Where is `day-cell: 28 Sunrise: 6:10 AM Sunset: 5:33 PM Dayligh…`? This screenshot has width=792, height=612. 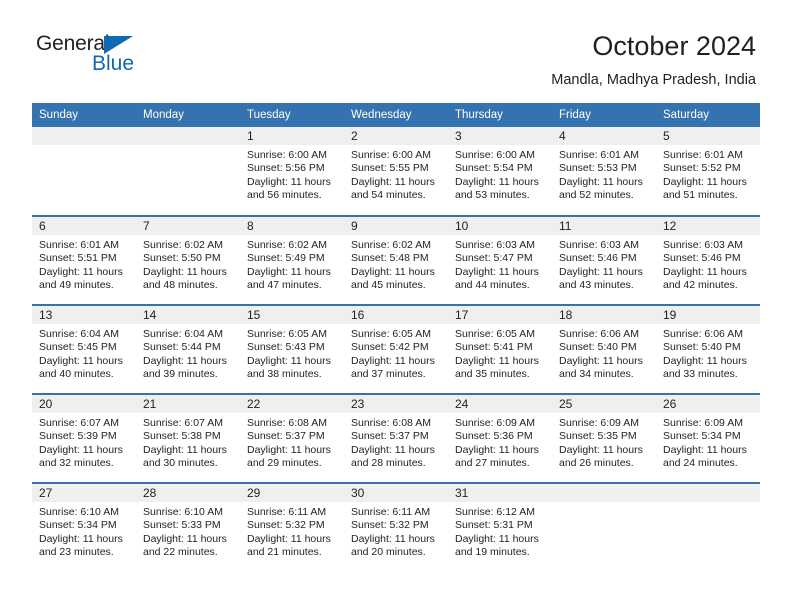 day-cell: 28 Sunrise: 6:10 AM Sunset: 5:33 PM Dayligh… is located at coordinates (188, 527).